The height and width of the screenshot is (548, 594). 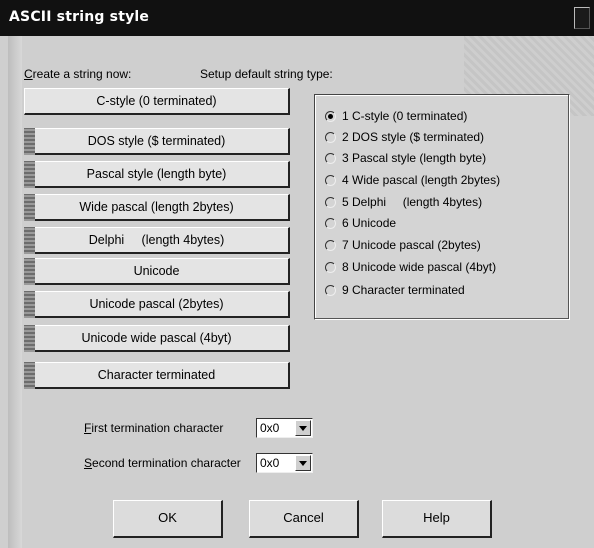 What do you see at coordinates (168, 519) in the screenshot?
I see `ok-button: OK` at bounding box center [168, 519].